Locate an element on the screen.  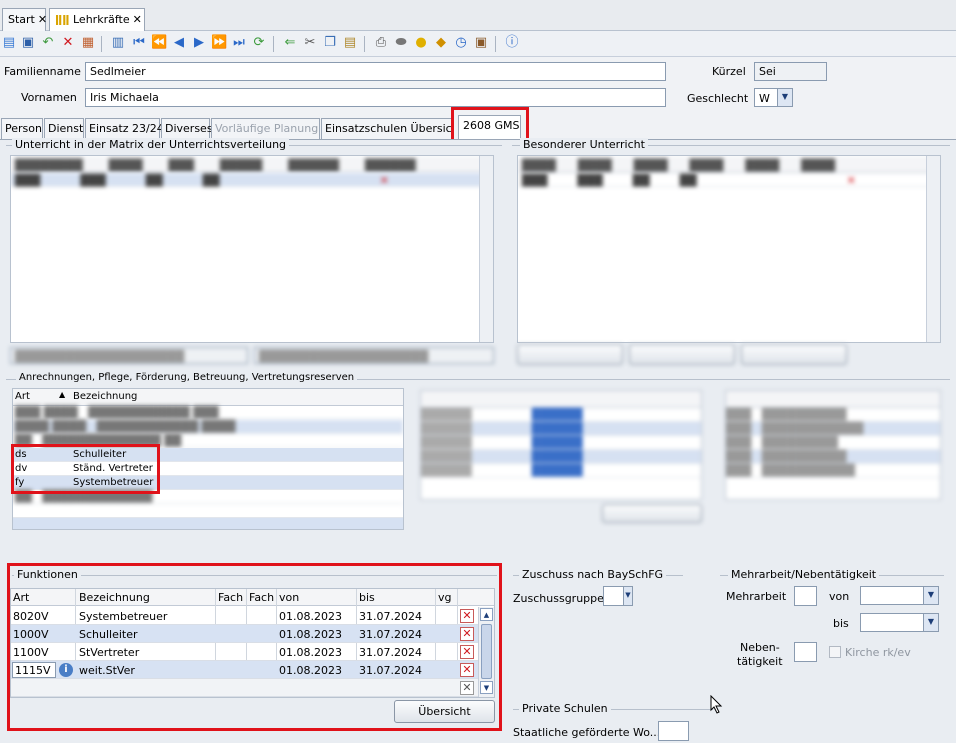
tab-diverses: Diverses is located at coordinates (187, 128).